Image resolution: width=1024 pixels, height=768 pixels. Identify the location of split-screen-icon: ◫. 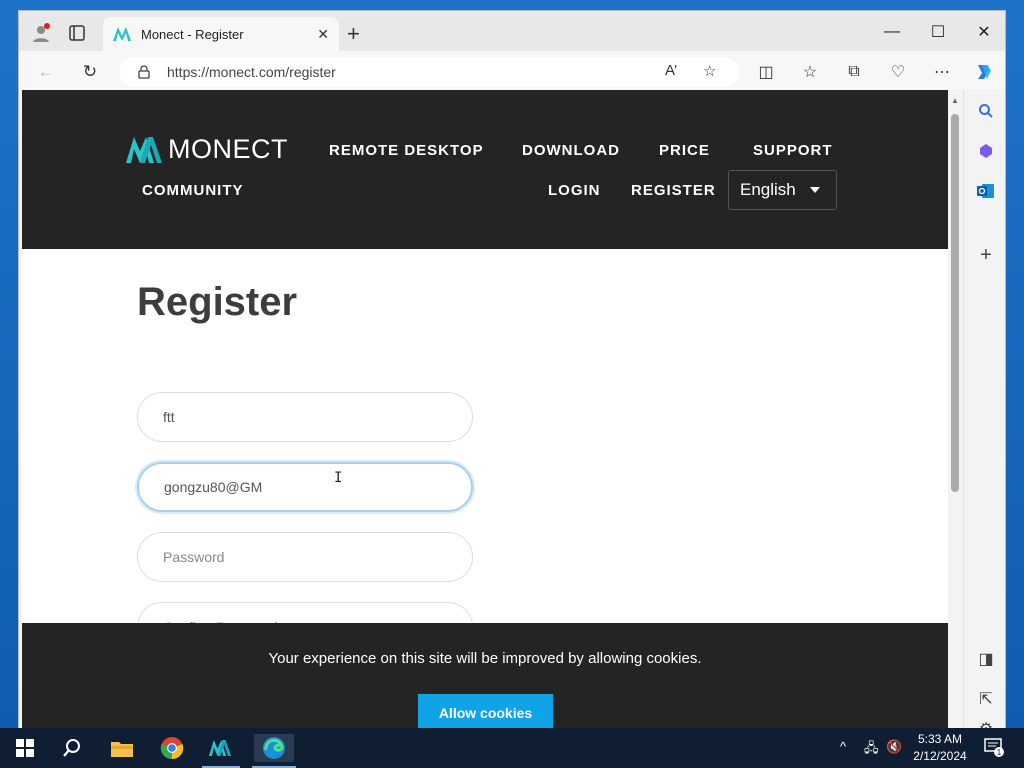
(766, 72).